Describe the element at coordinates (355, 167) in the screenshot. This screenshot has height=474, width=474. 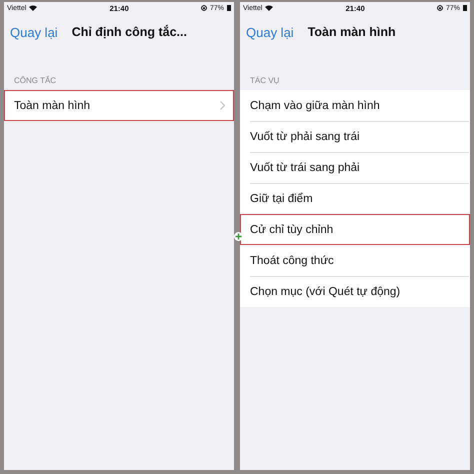
I see `list-item: Vuốt từ trái sang phải` at that location.